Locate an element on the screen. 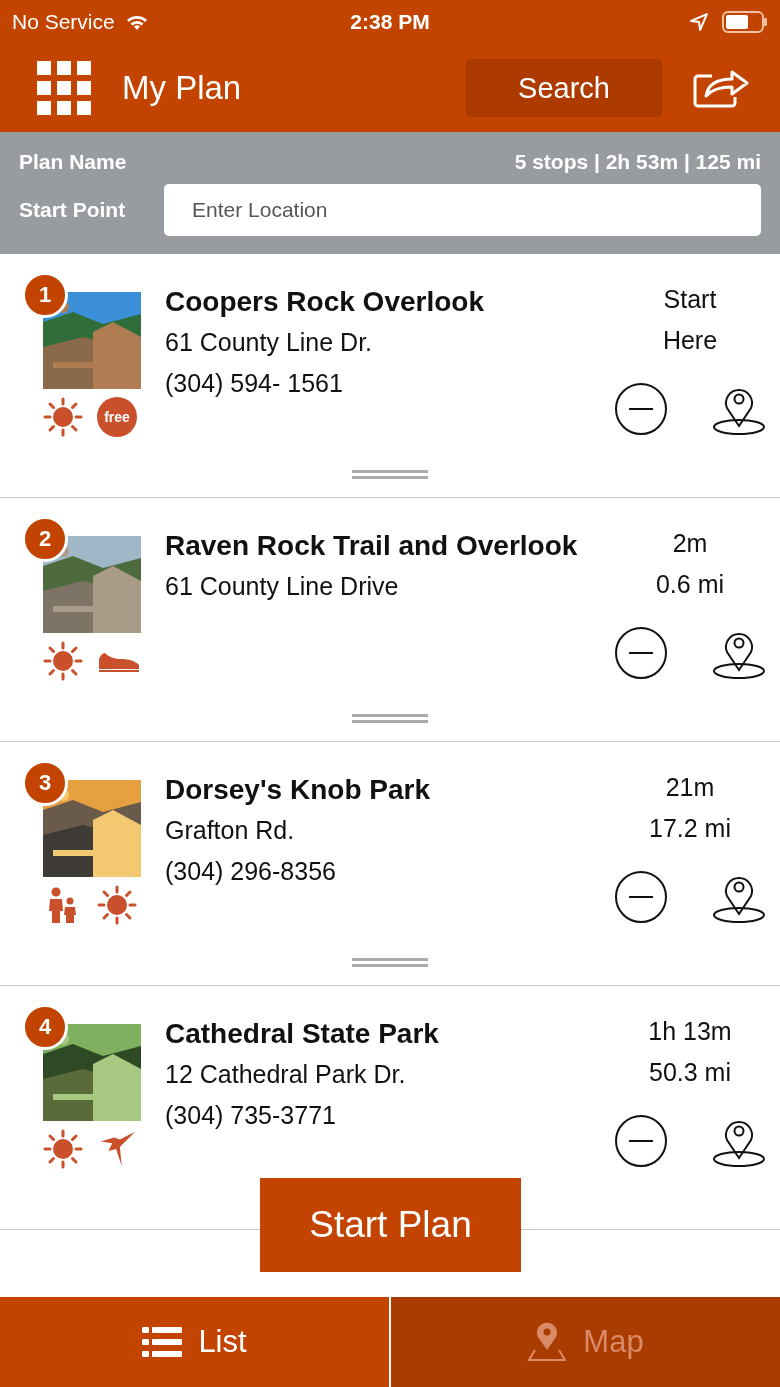 The image size is (780, 1387). stop-number-badge: 4 is located at coordinates (45, 1027).